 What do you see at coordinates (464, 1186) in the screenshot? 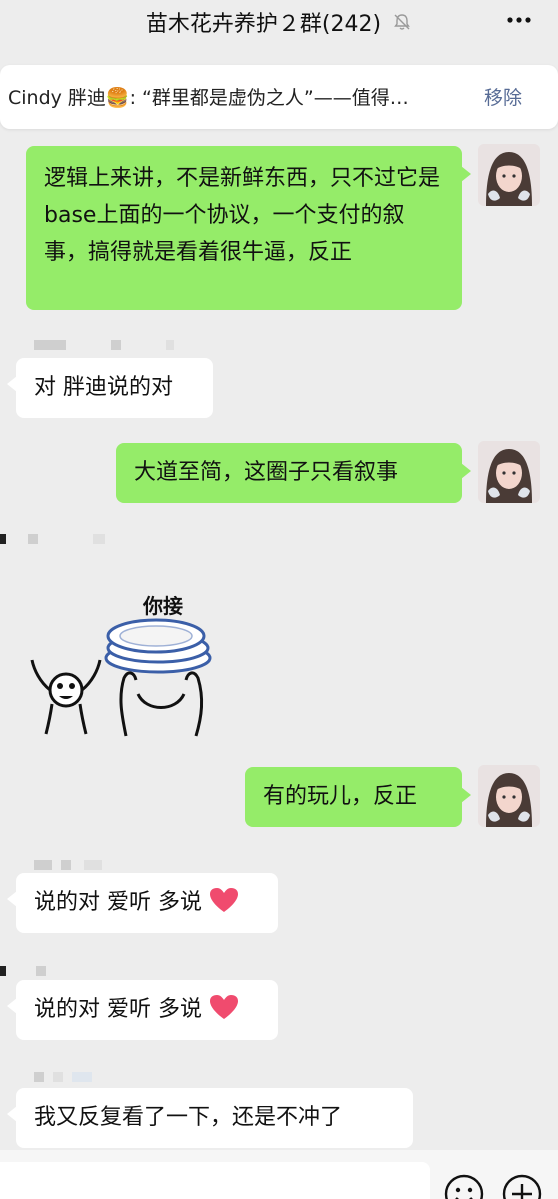
I see `emoji-icon` at bounding box center [464, 1186].